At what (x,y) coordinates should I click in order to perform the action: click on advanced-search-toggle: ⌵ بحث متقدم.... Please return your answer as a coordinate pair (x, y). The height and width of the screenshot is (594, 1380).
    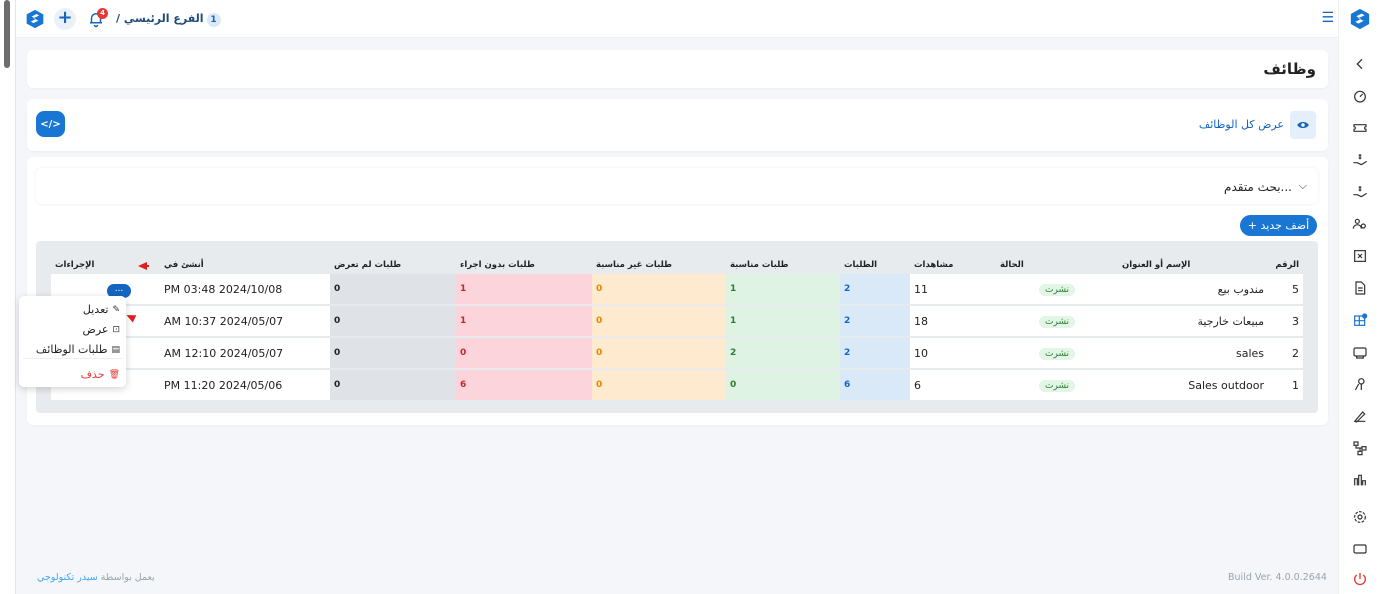
    Looking at the image, I should click on (677, 186).